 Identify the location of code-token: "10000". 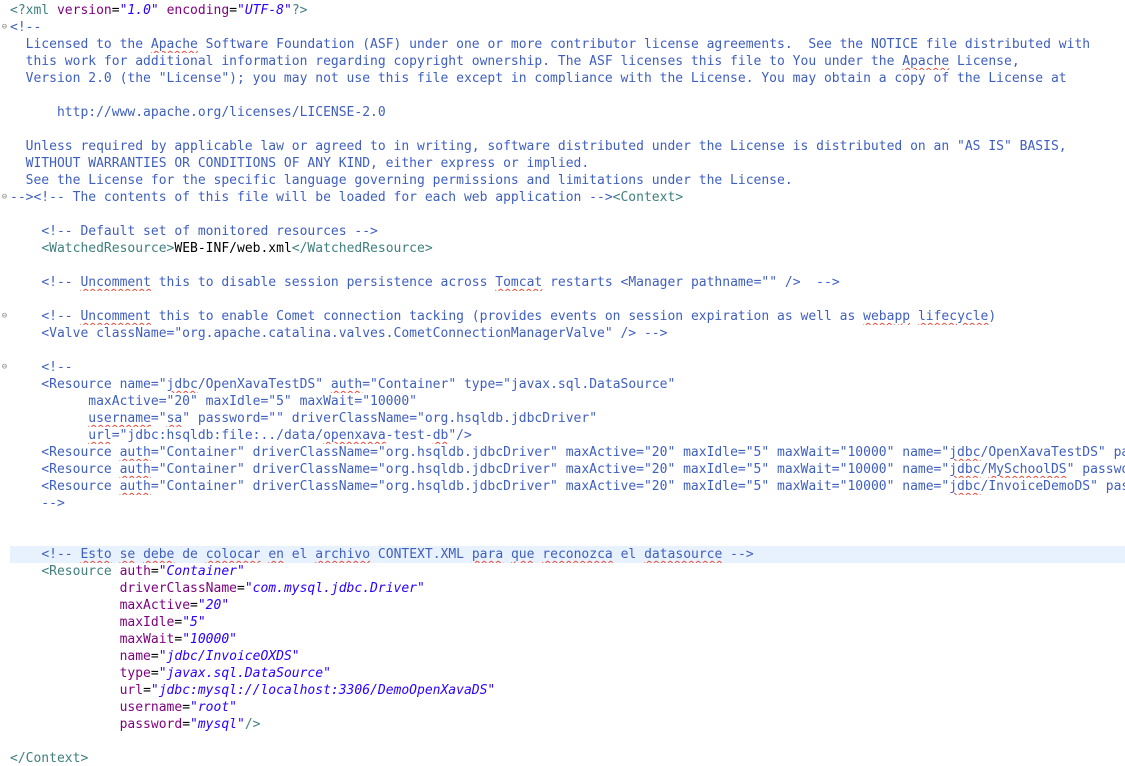
(209, 639).